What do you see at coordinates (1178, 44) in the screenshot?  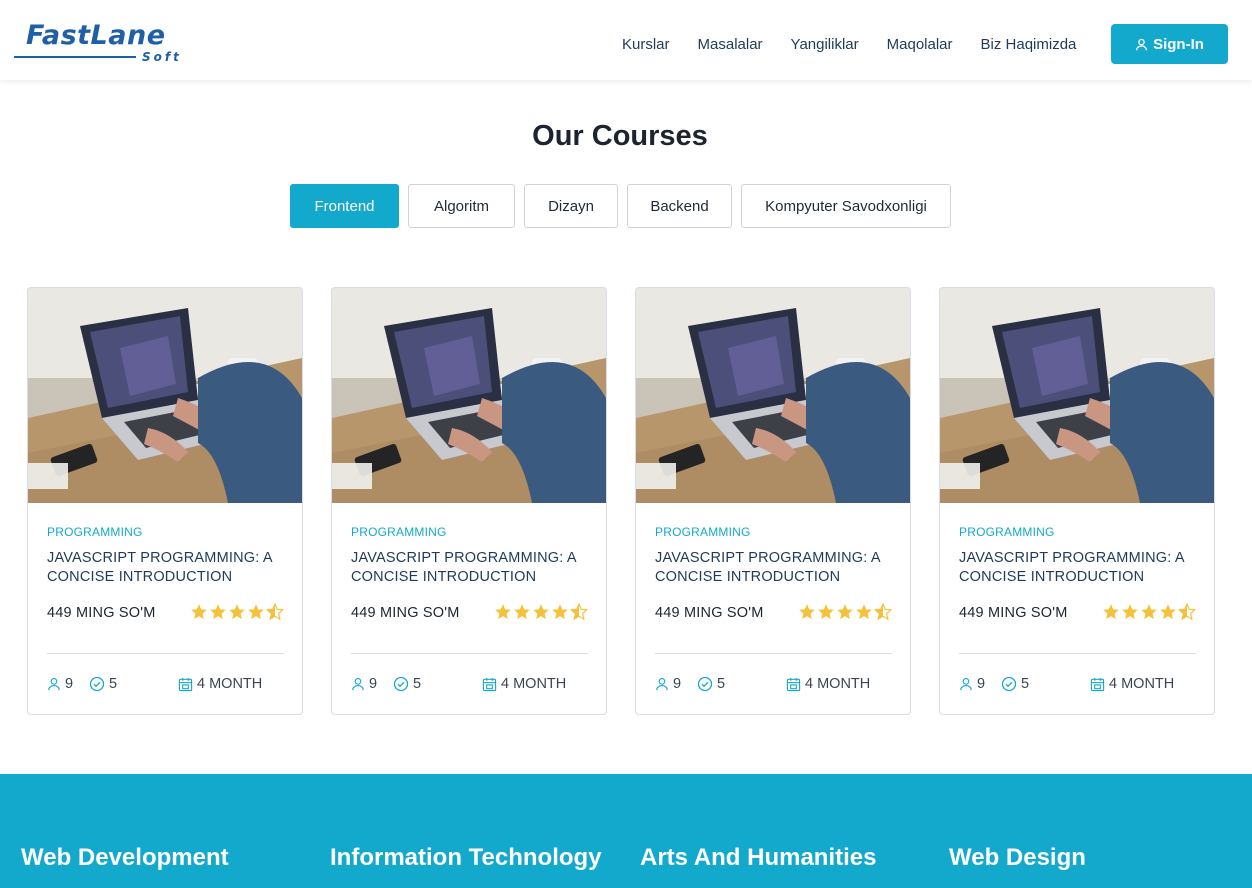 I see `sign-in-label: Sign-In` at bounding box center [1178, 44].